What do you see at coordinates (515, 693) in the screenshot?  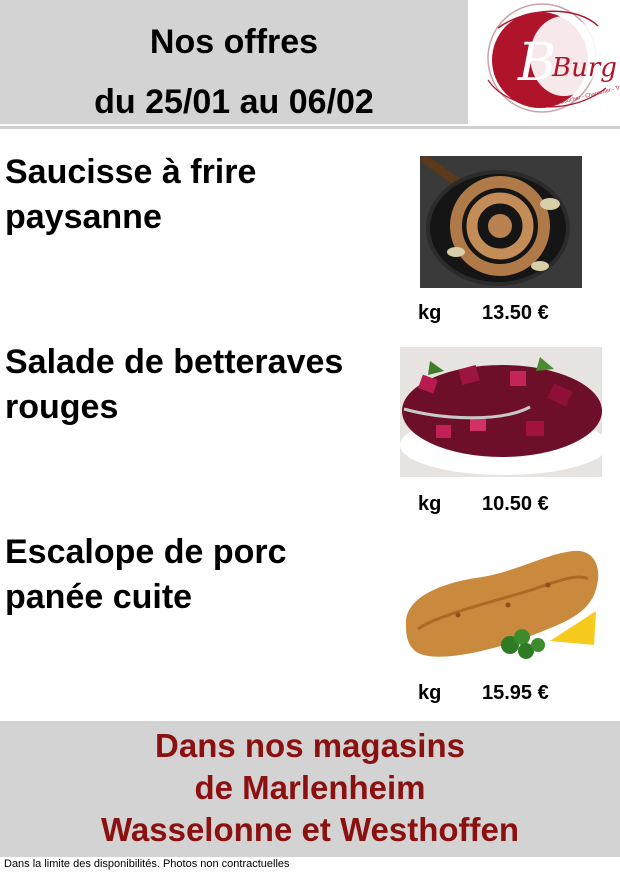 I see `product-price: 15.95 €` at bounding box center [515, 693].